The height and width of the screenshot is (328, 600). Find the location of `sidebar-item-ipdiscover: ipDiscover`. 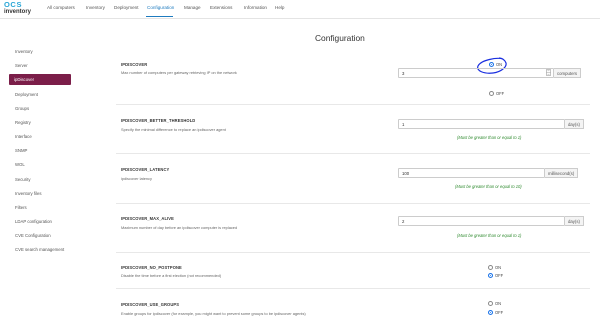

sidebar-item-ipdiscover: ipDiscover is located at coordinates (40, 79).